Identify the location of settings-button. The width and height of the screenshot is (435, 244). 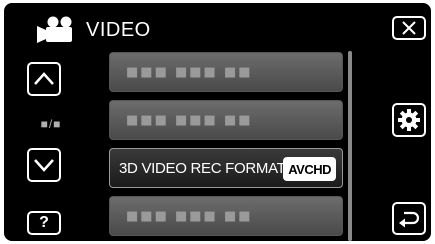
(409, 120).